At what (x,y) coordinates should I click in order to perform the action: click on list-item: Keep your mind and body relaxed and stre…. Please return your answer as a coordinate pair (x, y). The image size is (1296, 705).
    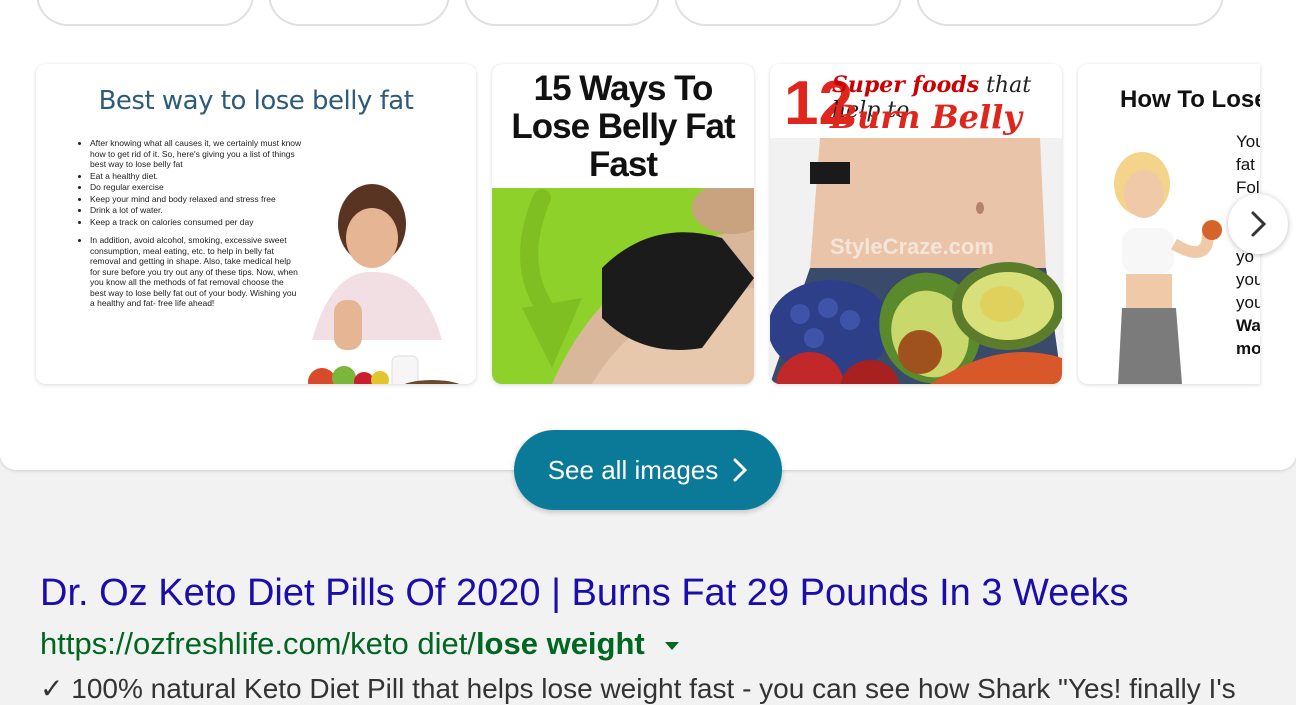
    Looking at the image, I should click on (196, 199).